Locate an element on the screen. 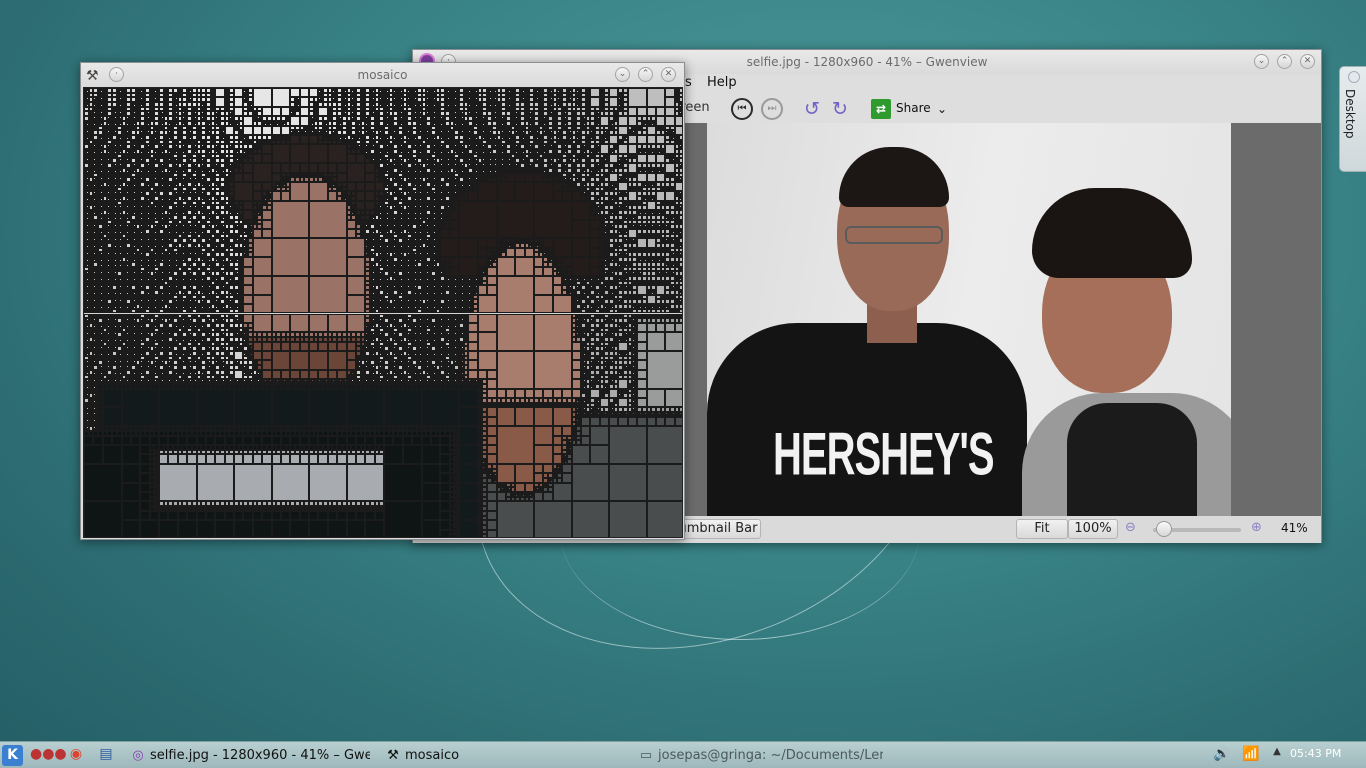 This screenshot has height=768, width=1366. menu-item-partial: s is located at coordinates (688, 82).